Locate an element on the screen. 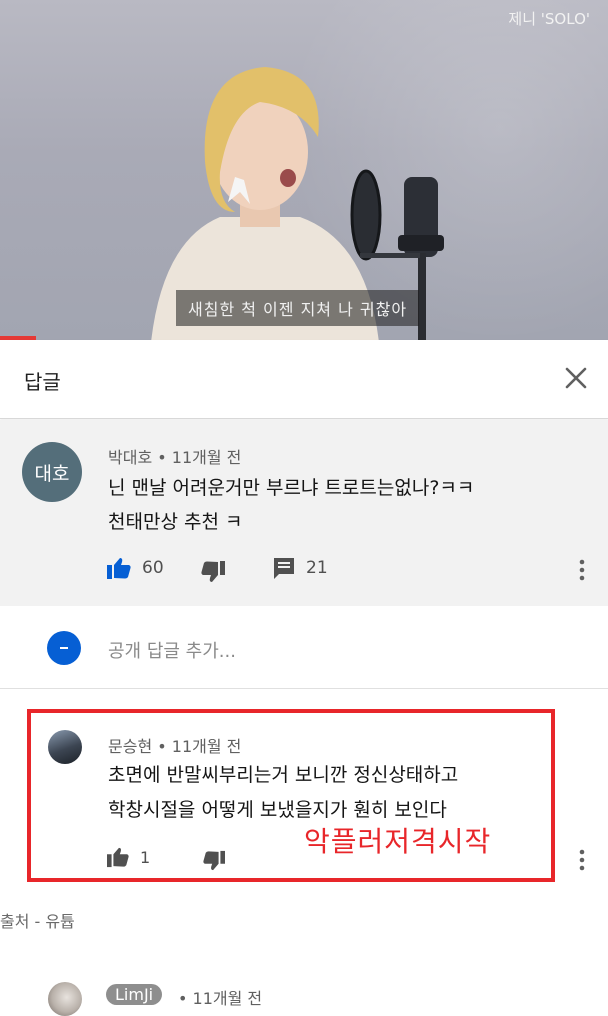 The width and height of the screenshot is (608, 1016). video-watermark: 제니 'SOLO' is located at coordinates (549, 19).